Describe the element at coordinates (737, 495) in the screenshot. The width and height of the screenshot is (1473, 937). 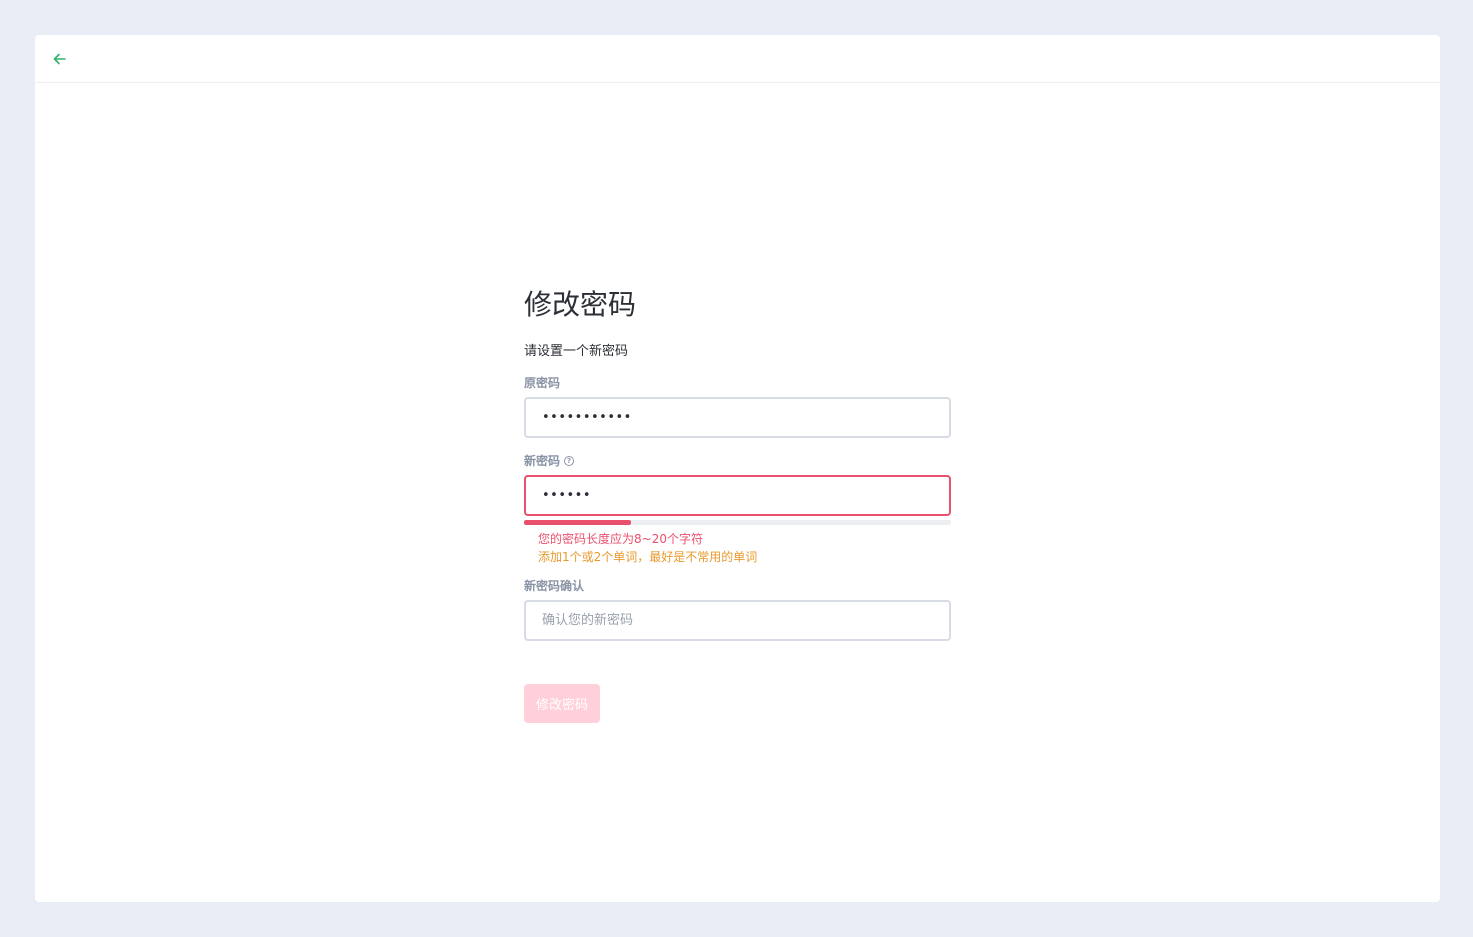
I see `new-password-field` at that location.